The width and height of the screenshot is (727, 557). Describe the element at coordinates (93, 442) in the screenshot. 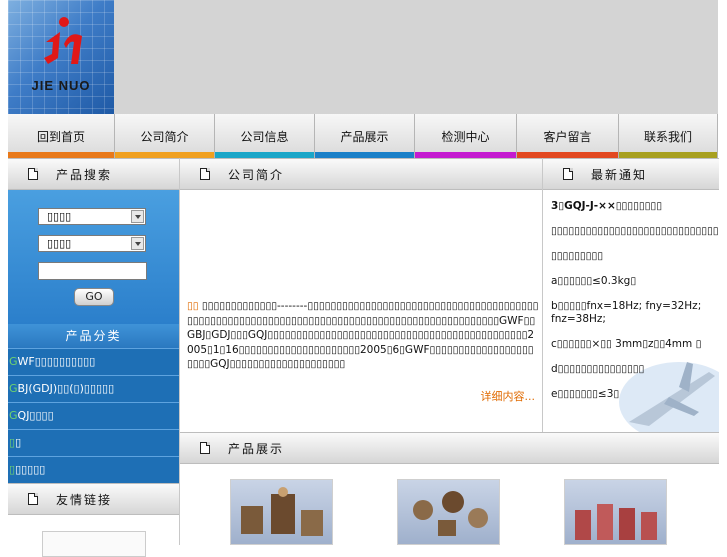

I see `category-item: ▯▯` at that location.